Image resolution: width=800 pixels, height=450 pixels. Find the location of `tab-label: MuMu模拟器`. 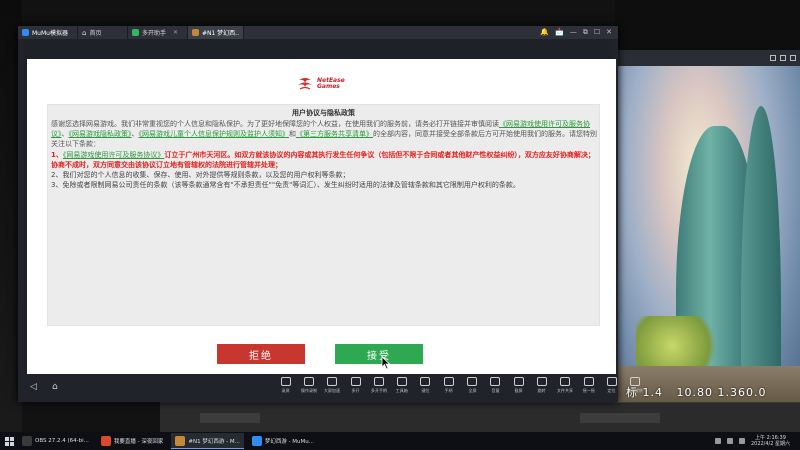

tab-label: MuMu模拟器 is located at coordinates (50, 33).